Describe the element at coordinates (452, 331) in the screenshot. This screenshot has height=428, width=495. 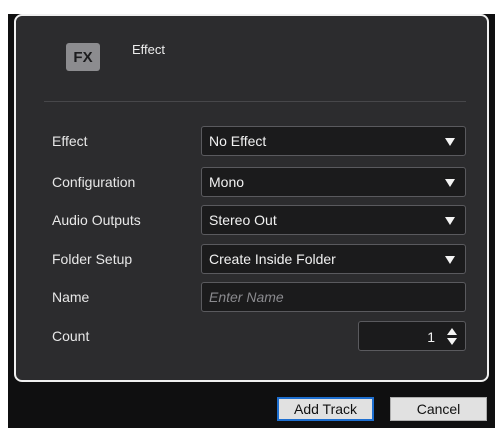
I see `increment-icon` at that location.